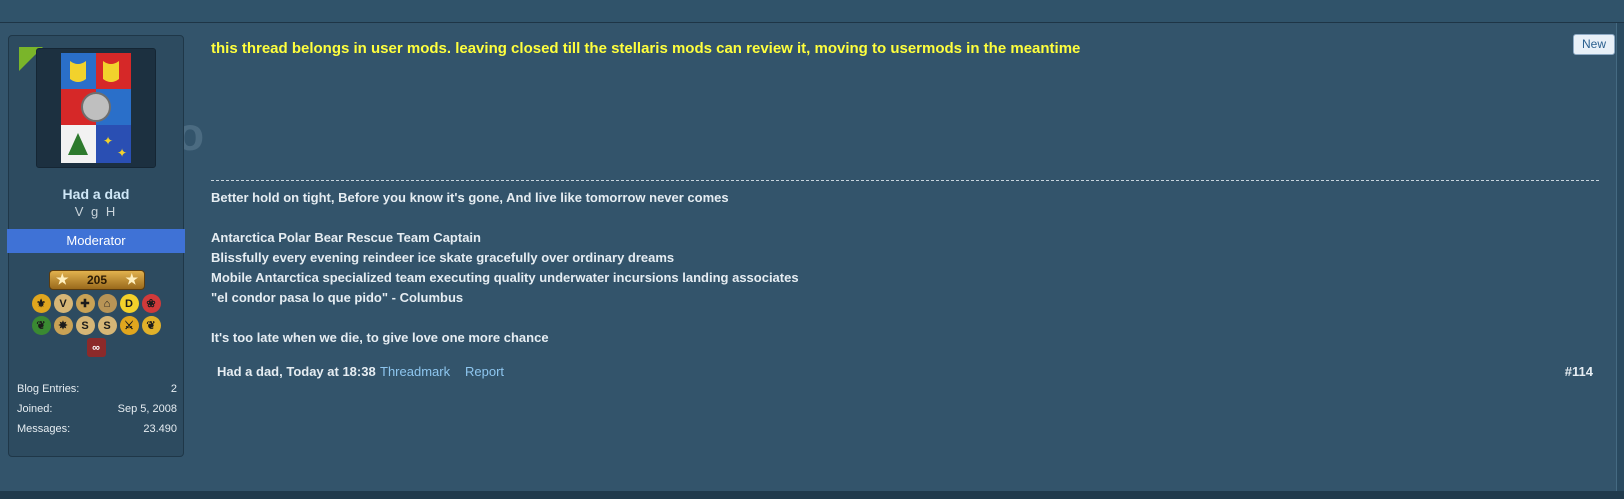 This screenshot has width=1624, height=499. What do you see at coordinates (96, 325) in the screenshot?
I see `award-icons: ⚜ V ✚ ⌂ D ❀ ❦ ✸ S S ⚔ ❦ ∞` at bounding box center [96, 325].